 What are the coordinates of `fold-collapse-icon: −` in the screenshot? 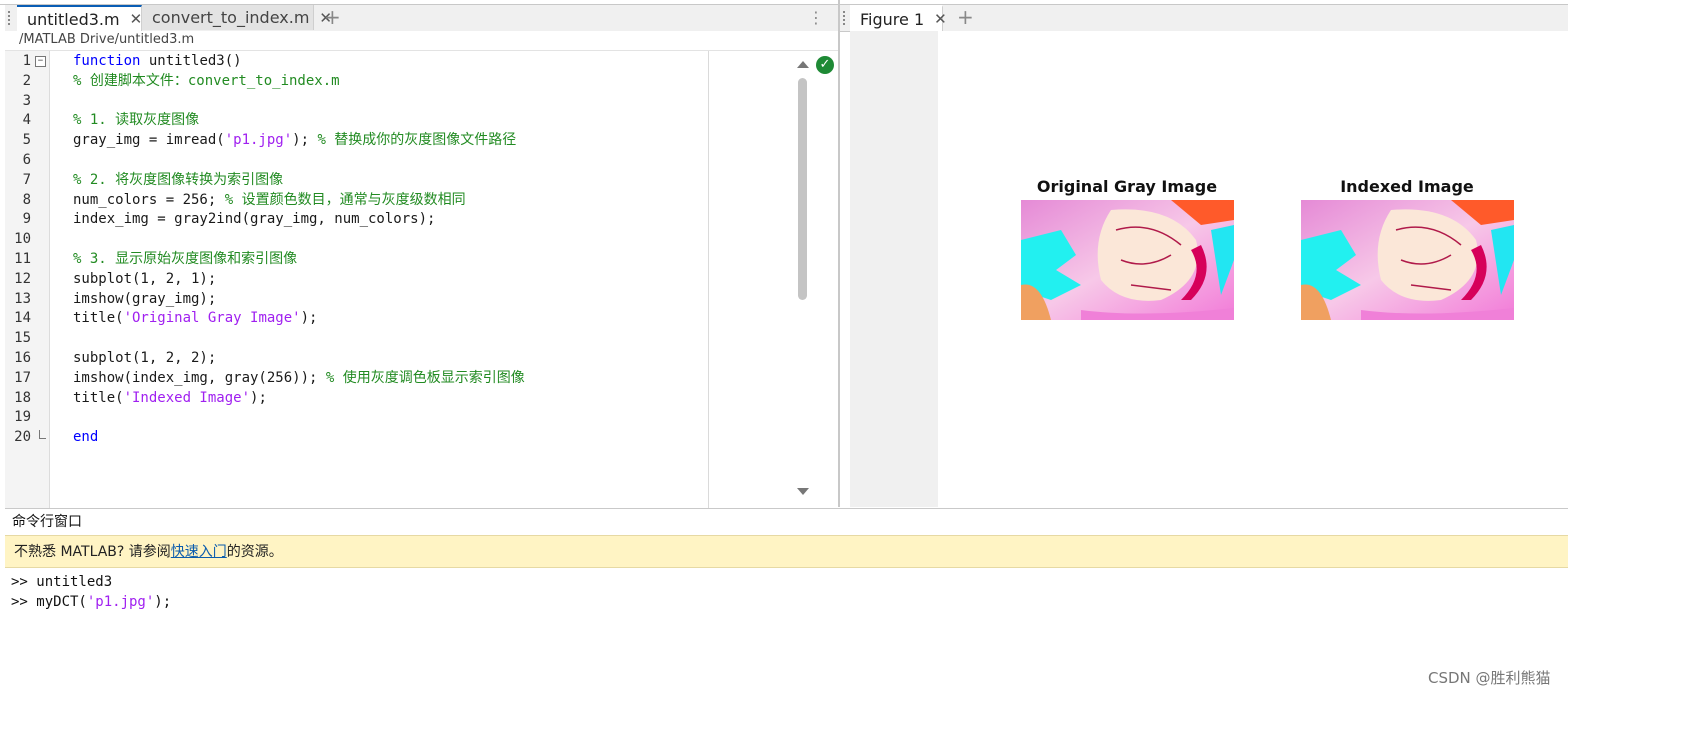 It's located at (40, 61).